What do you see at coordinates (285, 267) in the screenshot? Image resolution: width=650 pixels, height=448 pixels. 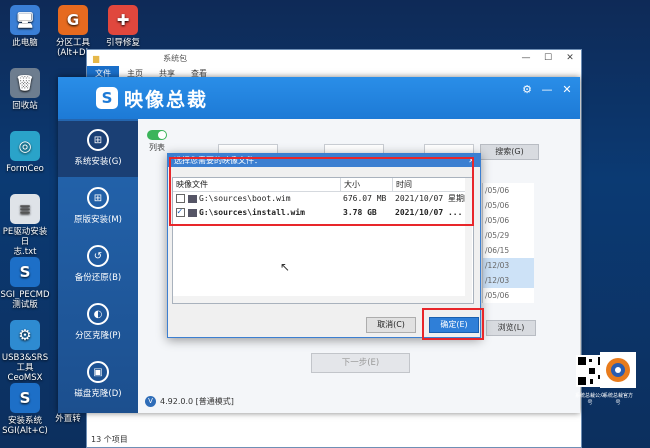 I see `mouse-cursor-icon: ↖` at bounding box center [285, 267].